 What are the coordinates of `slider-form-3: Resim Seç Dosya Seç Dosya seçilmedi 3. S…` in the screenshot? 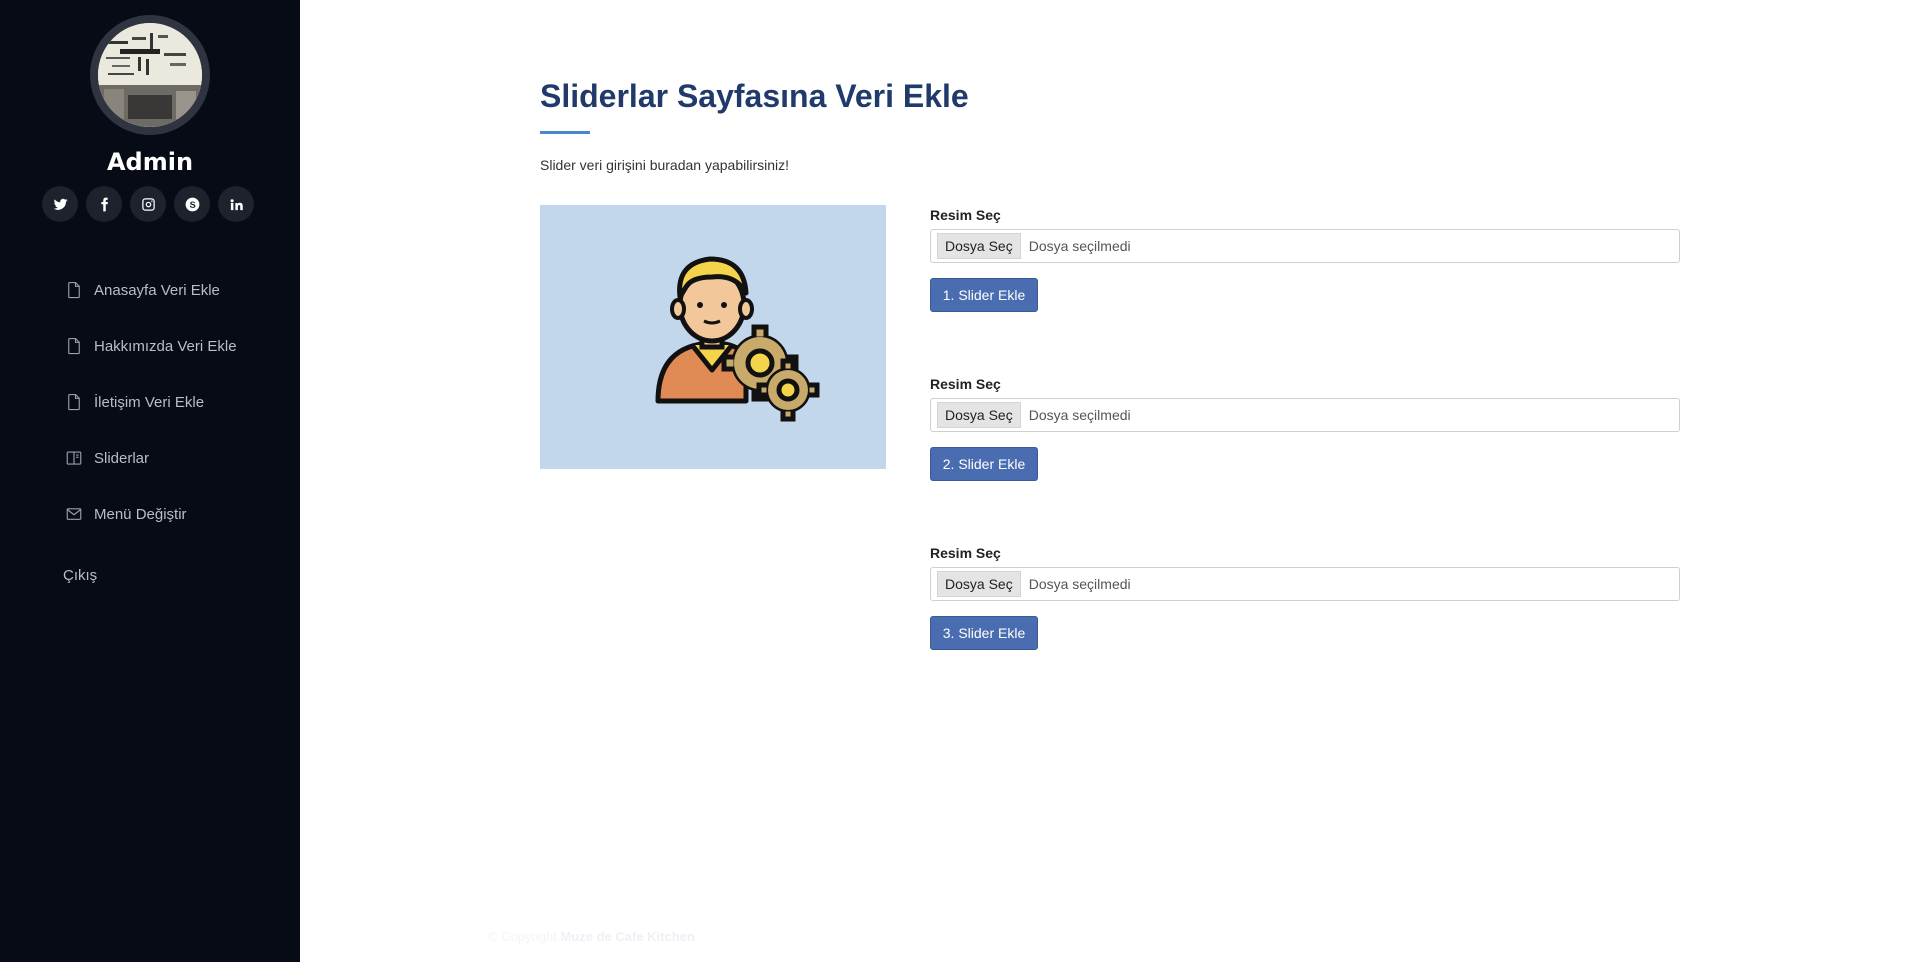 It's located at (1305, 597).